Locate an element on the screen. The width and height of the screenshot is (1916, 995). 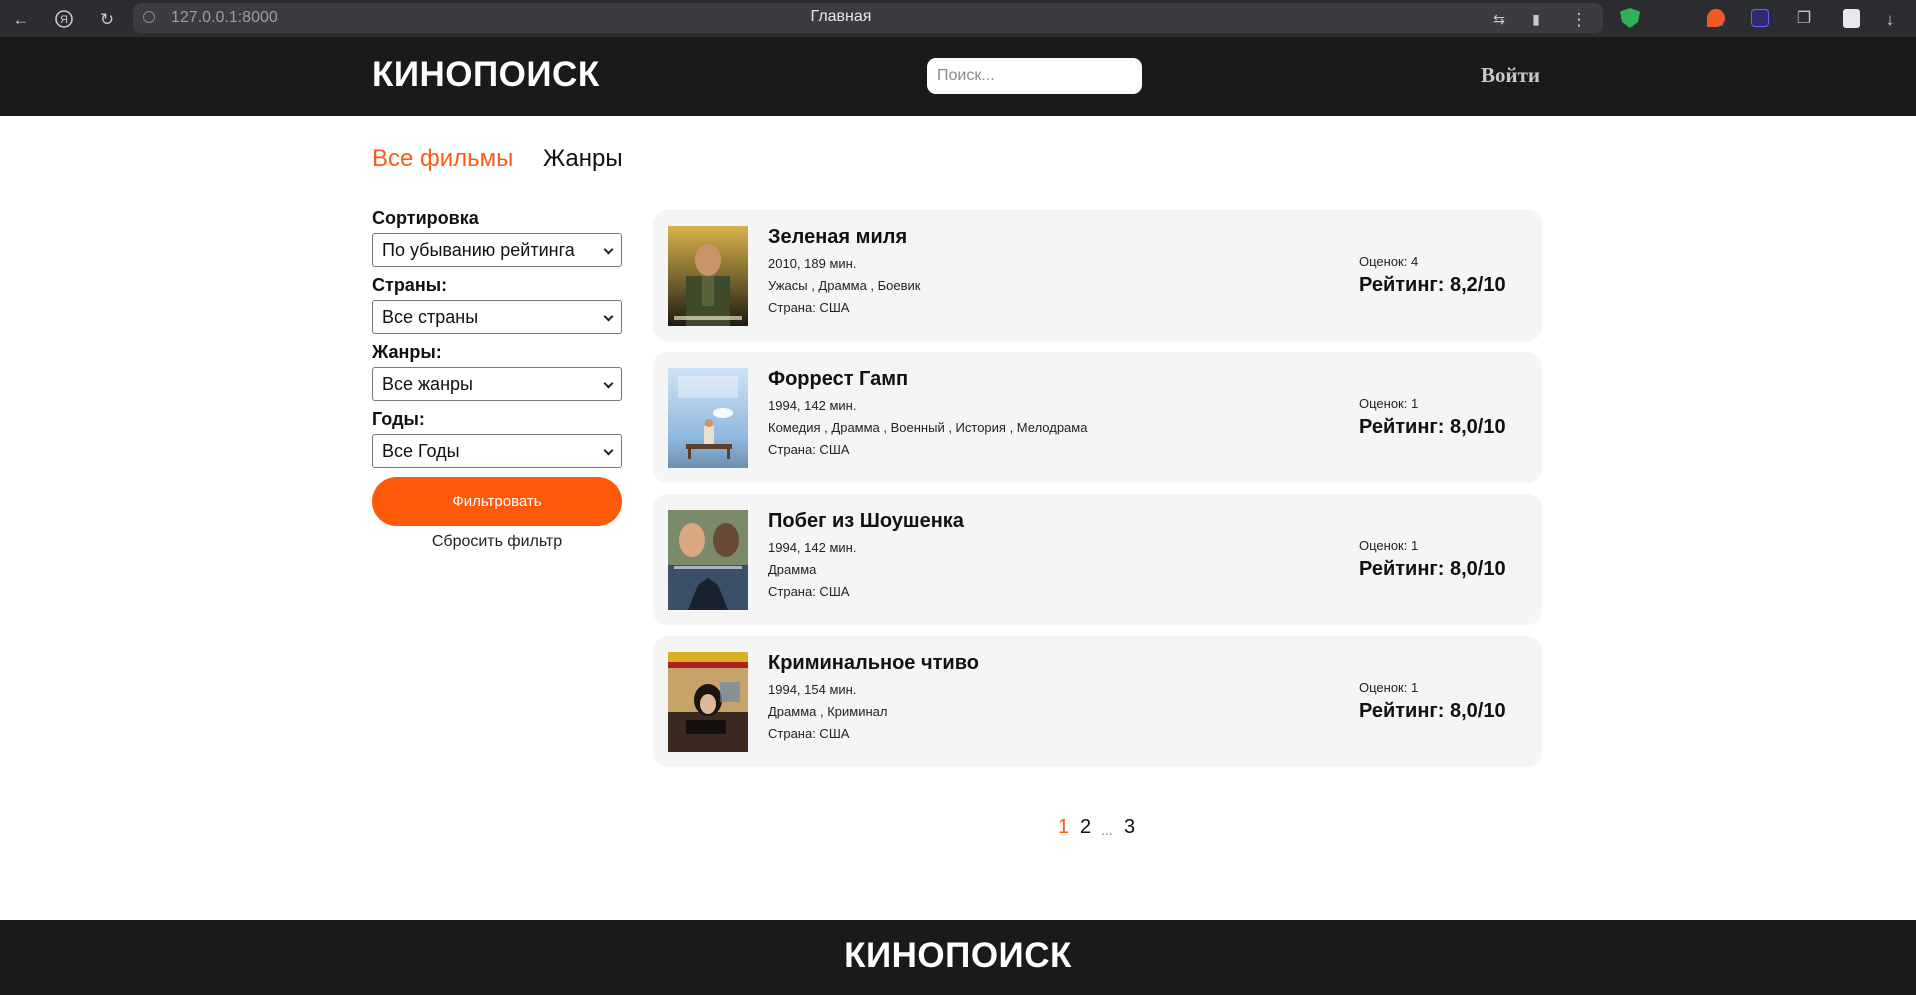
sort-label: Сортировка is located at coordinates (425, 218).